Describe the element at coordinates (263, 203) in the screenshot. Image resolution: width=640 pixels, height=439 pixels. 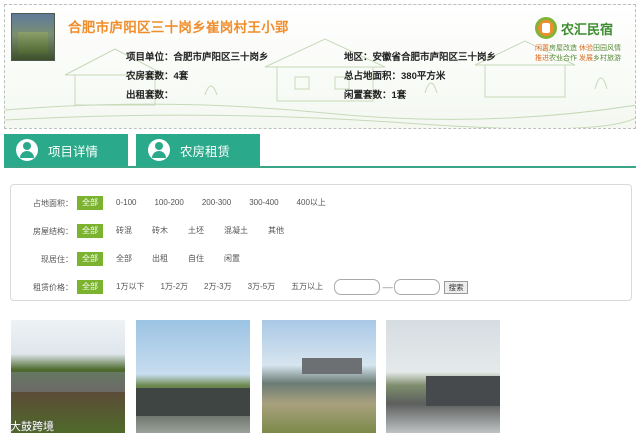
I see `filter-option: 300-400` at that location.